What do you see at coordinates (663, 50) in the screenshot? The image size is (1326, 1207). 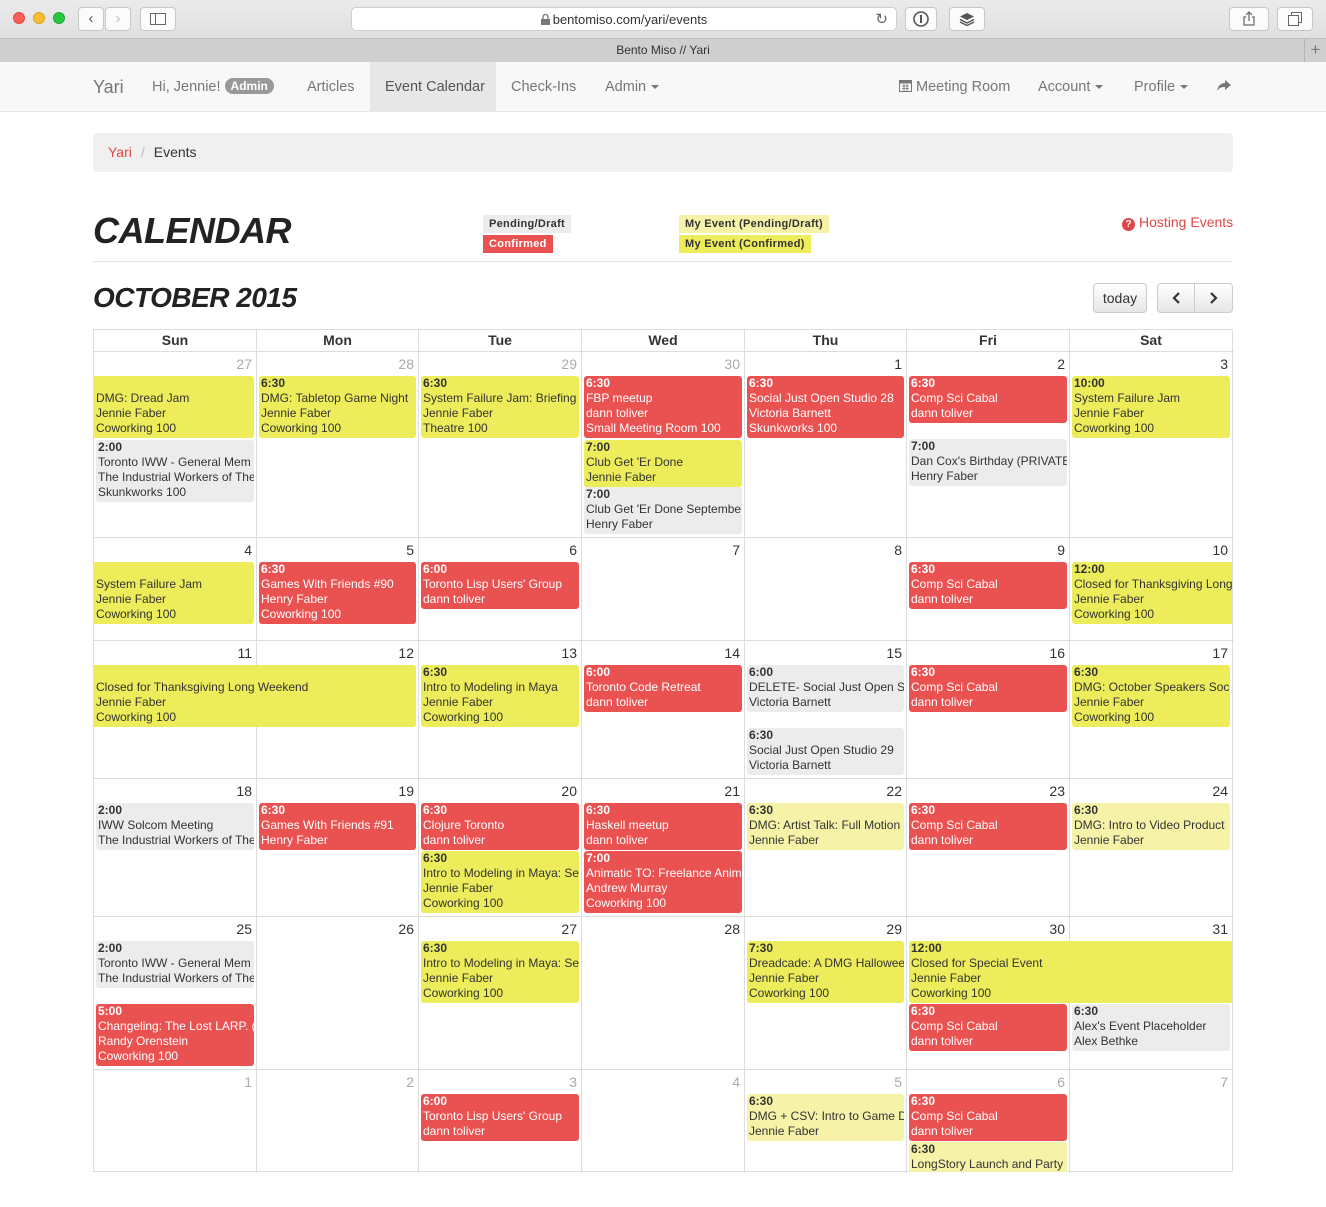 I see `tab-title: Bento Miso // Yari` at bounding box center [663, 50].